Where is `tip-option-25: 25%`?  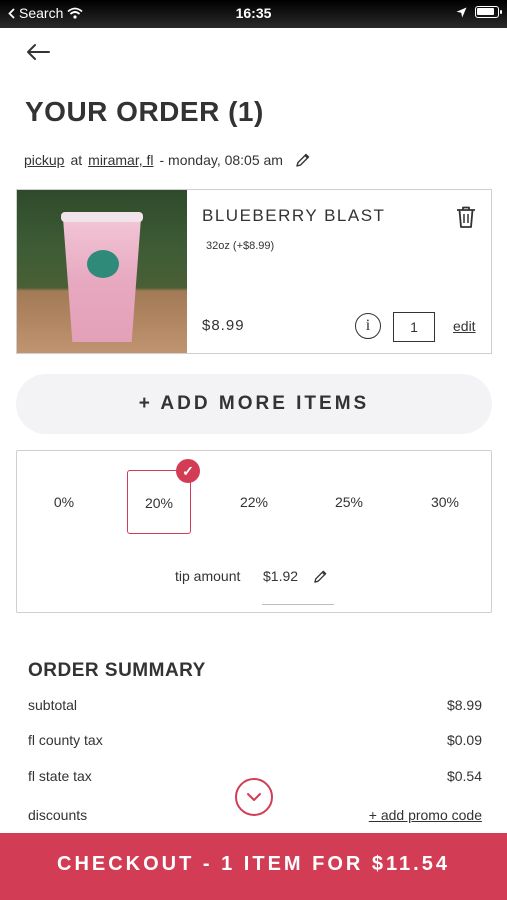
tip-option-25: 25% is located at coordinates (349, 502).